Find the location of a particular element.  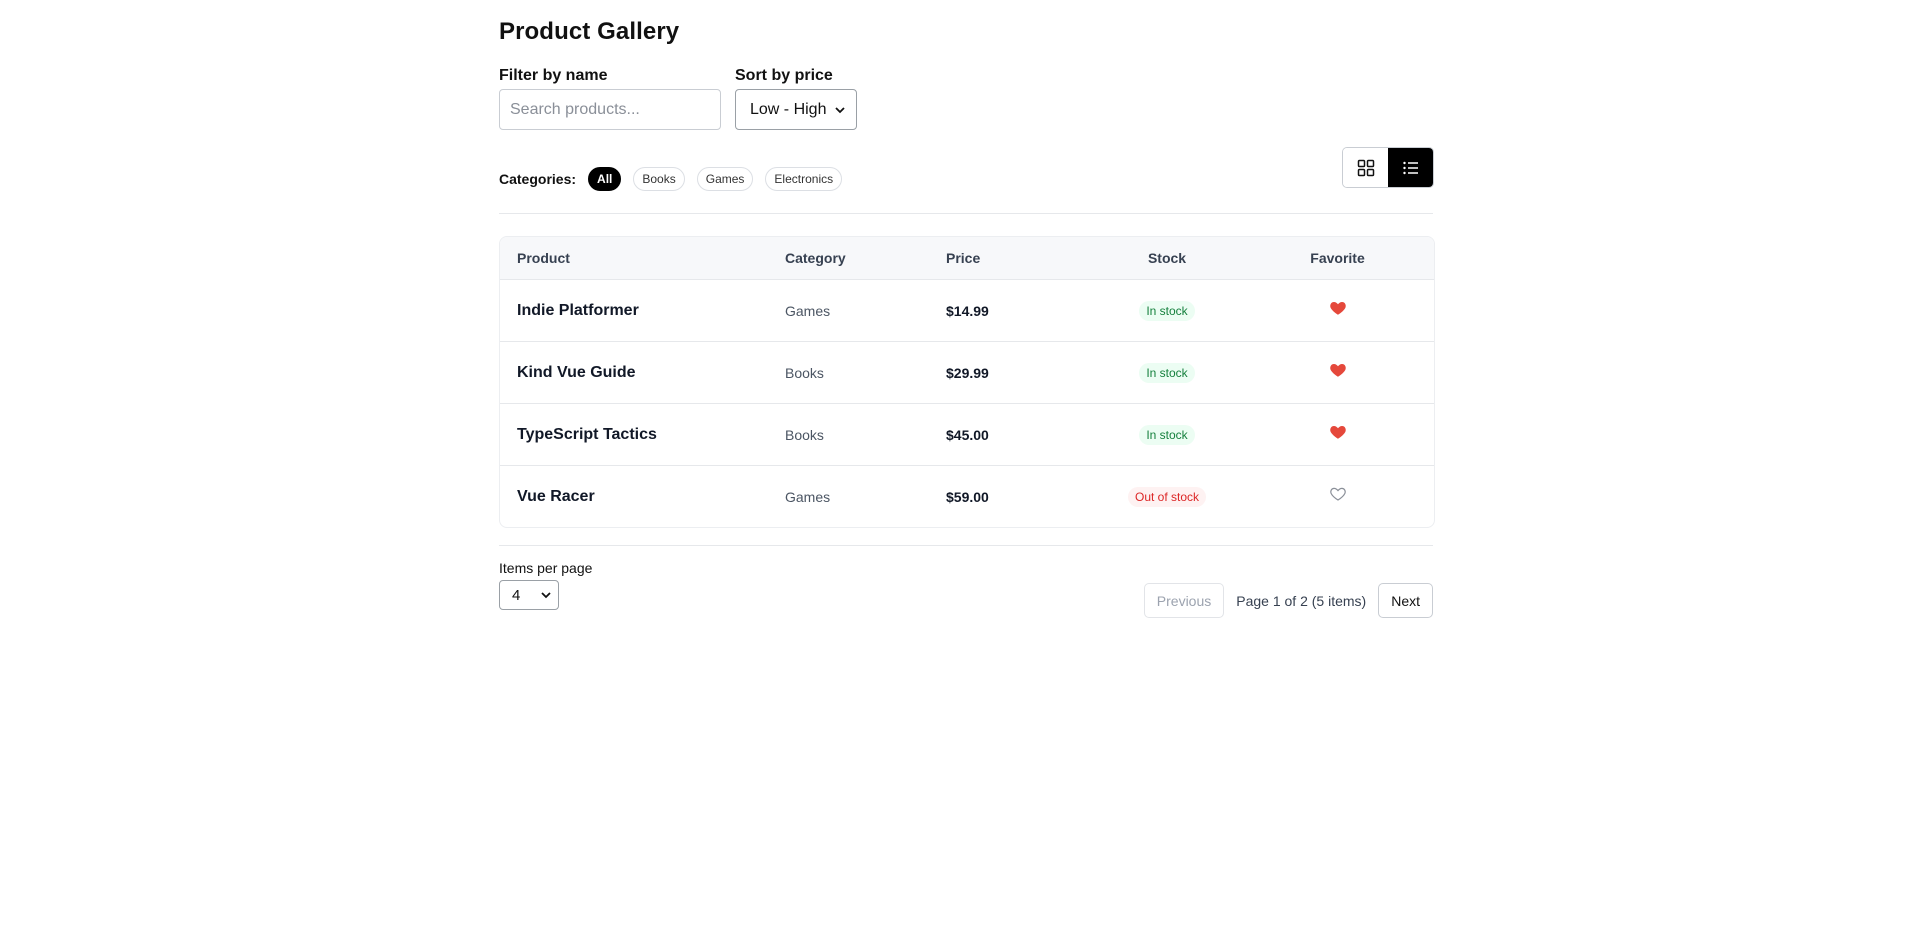

product-price: $59.00 is located at coordinates (967, 496).